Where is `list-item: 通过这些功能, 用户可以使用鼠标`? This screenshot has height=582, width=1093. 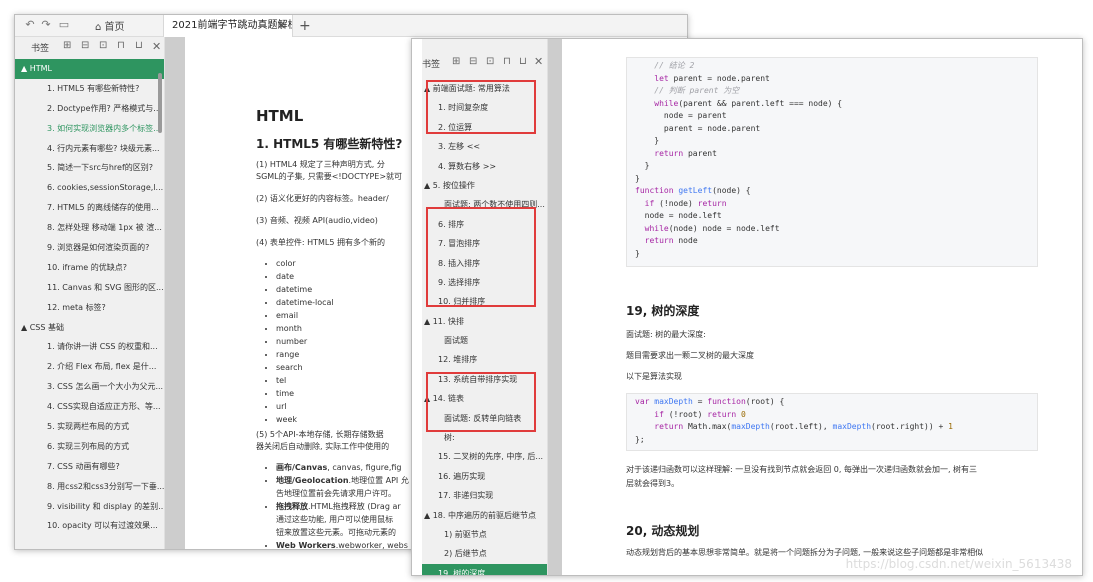
list-item: 通过这些功能, 用户可以使用鼠标 is located at coordinates (342, 519).